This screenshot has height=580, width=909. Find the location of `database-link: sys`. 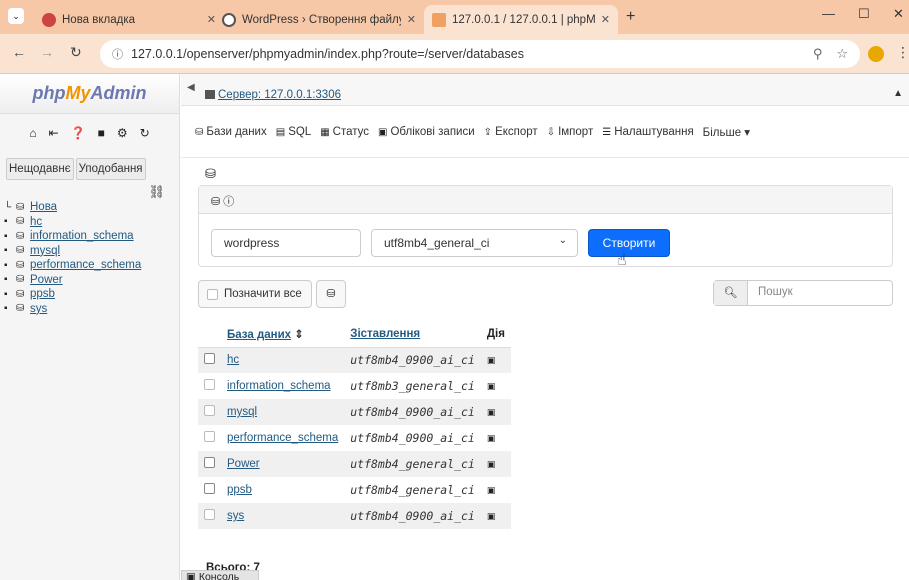

database-link: sys is located at coordinates (235, 516).